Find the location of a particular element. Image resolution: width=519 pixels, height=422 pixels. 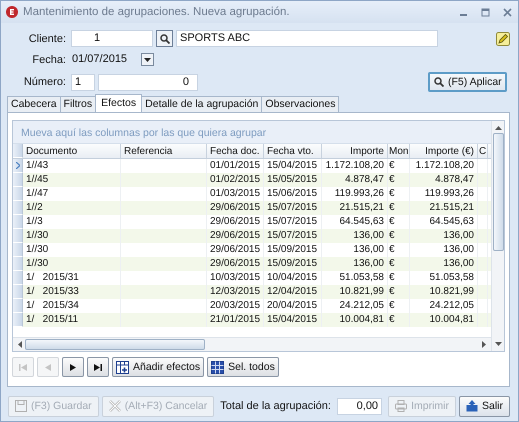

search-button is located at coordinates (164, 38).